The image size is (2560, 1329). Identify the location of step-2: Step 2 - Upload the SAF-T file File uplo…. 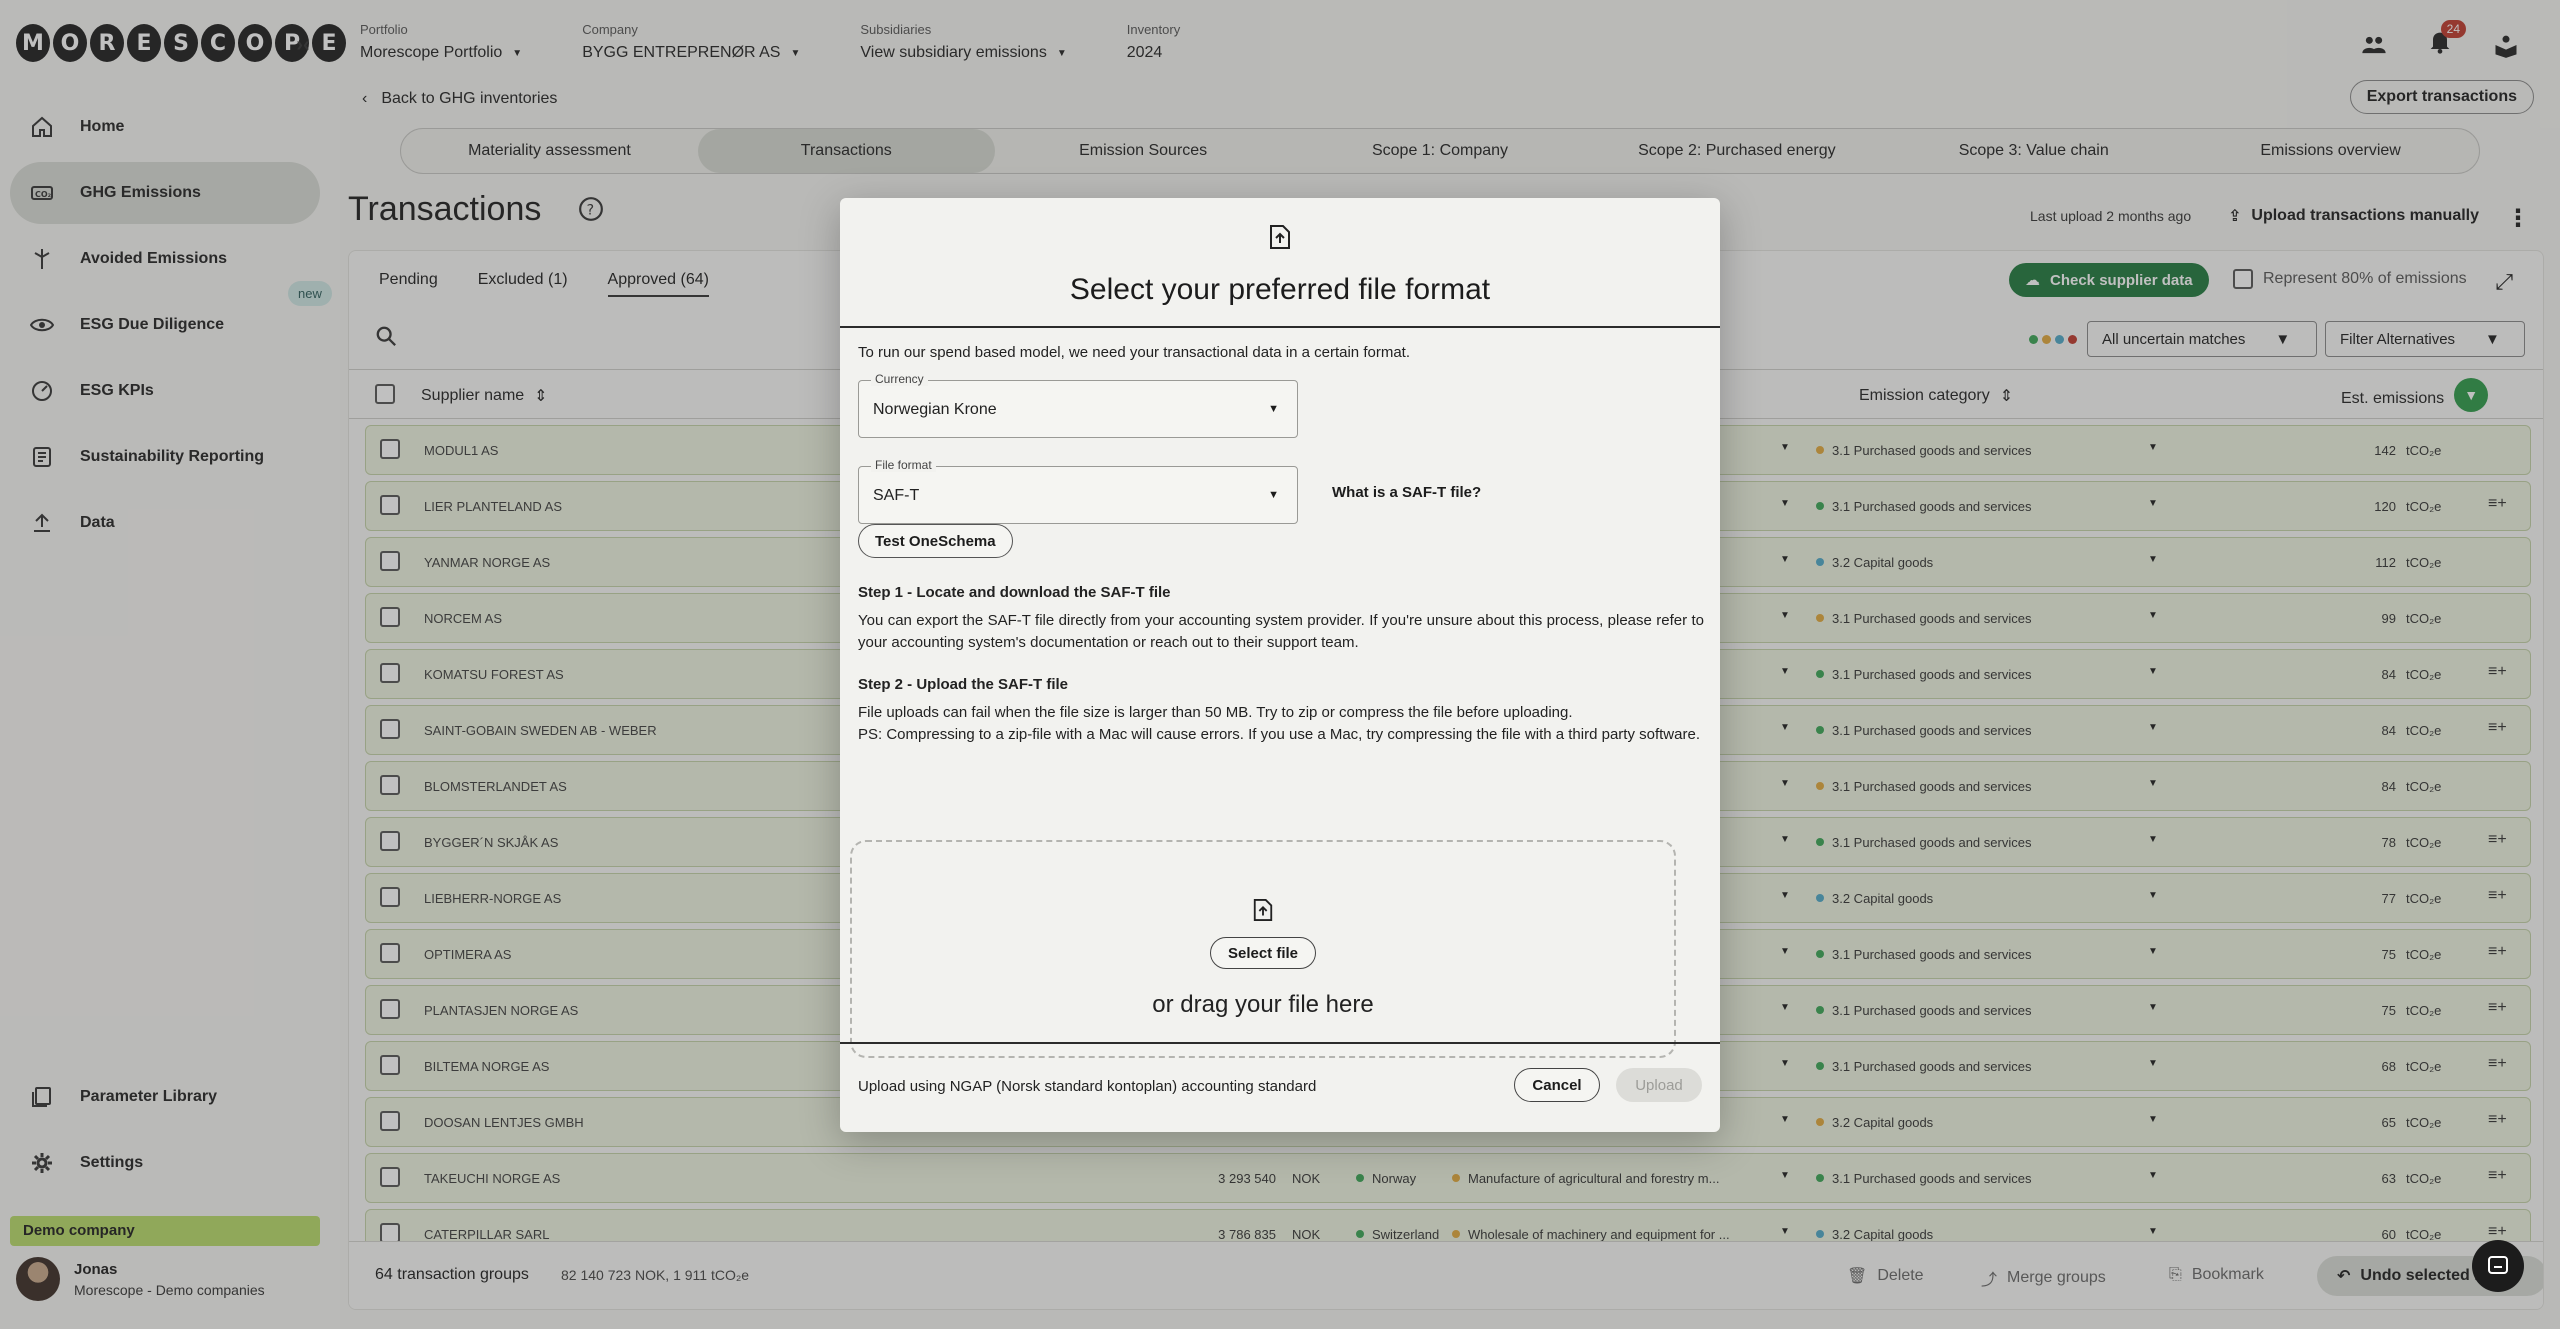
(1279, 709).